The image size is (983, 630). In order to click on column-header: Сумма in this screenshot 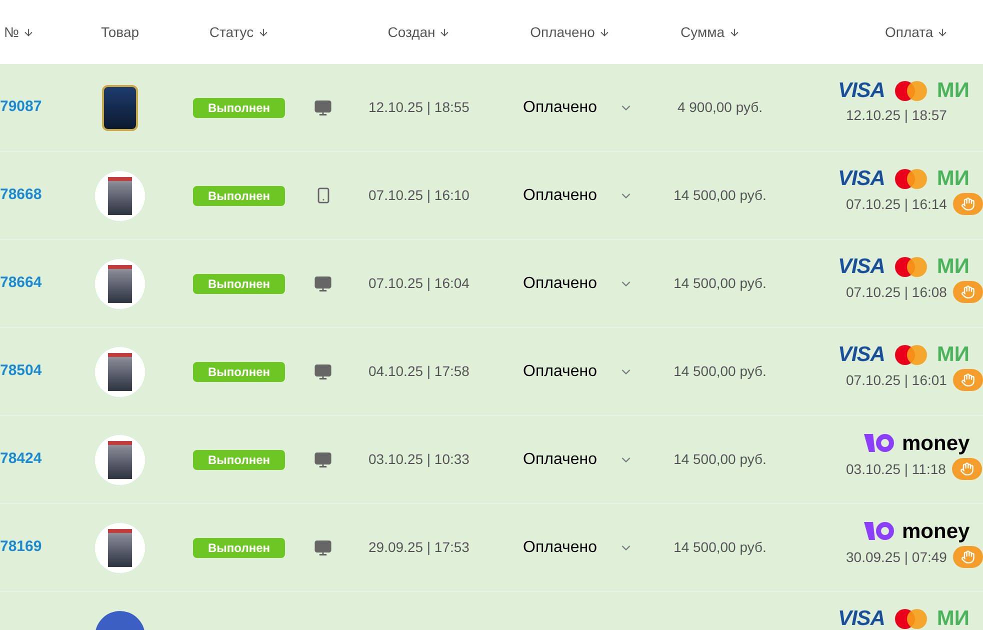, I will do `click(710, 32)`.